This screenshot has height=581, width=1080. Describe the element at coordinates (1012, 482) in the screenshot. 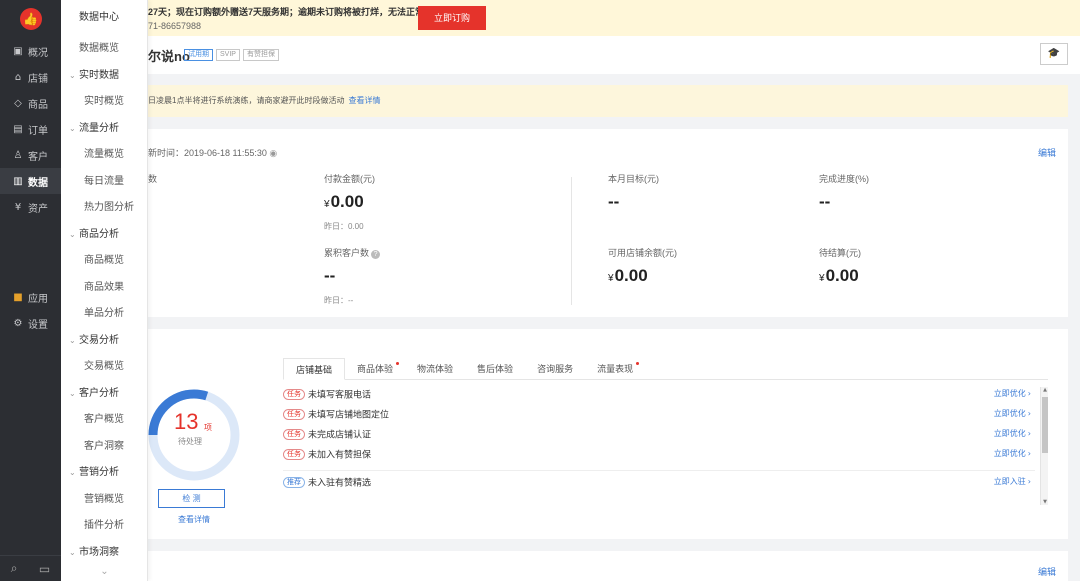

I see `task-action-link: 立即入驻 ›` at that location.